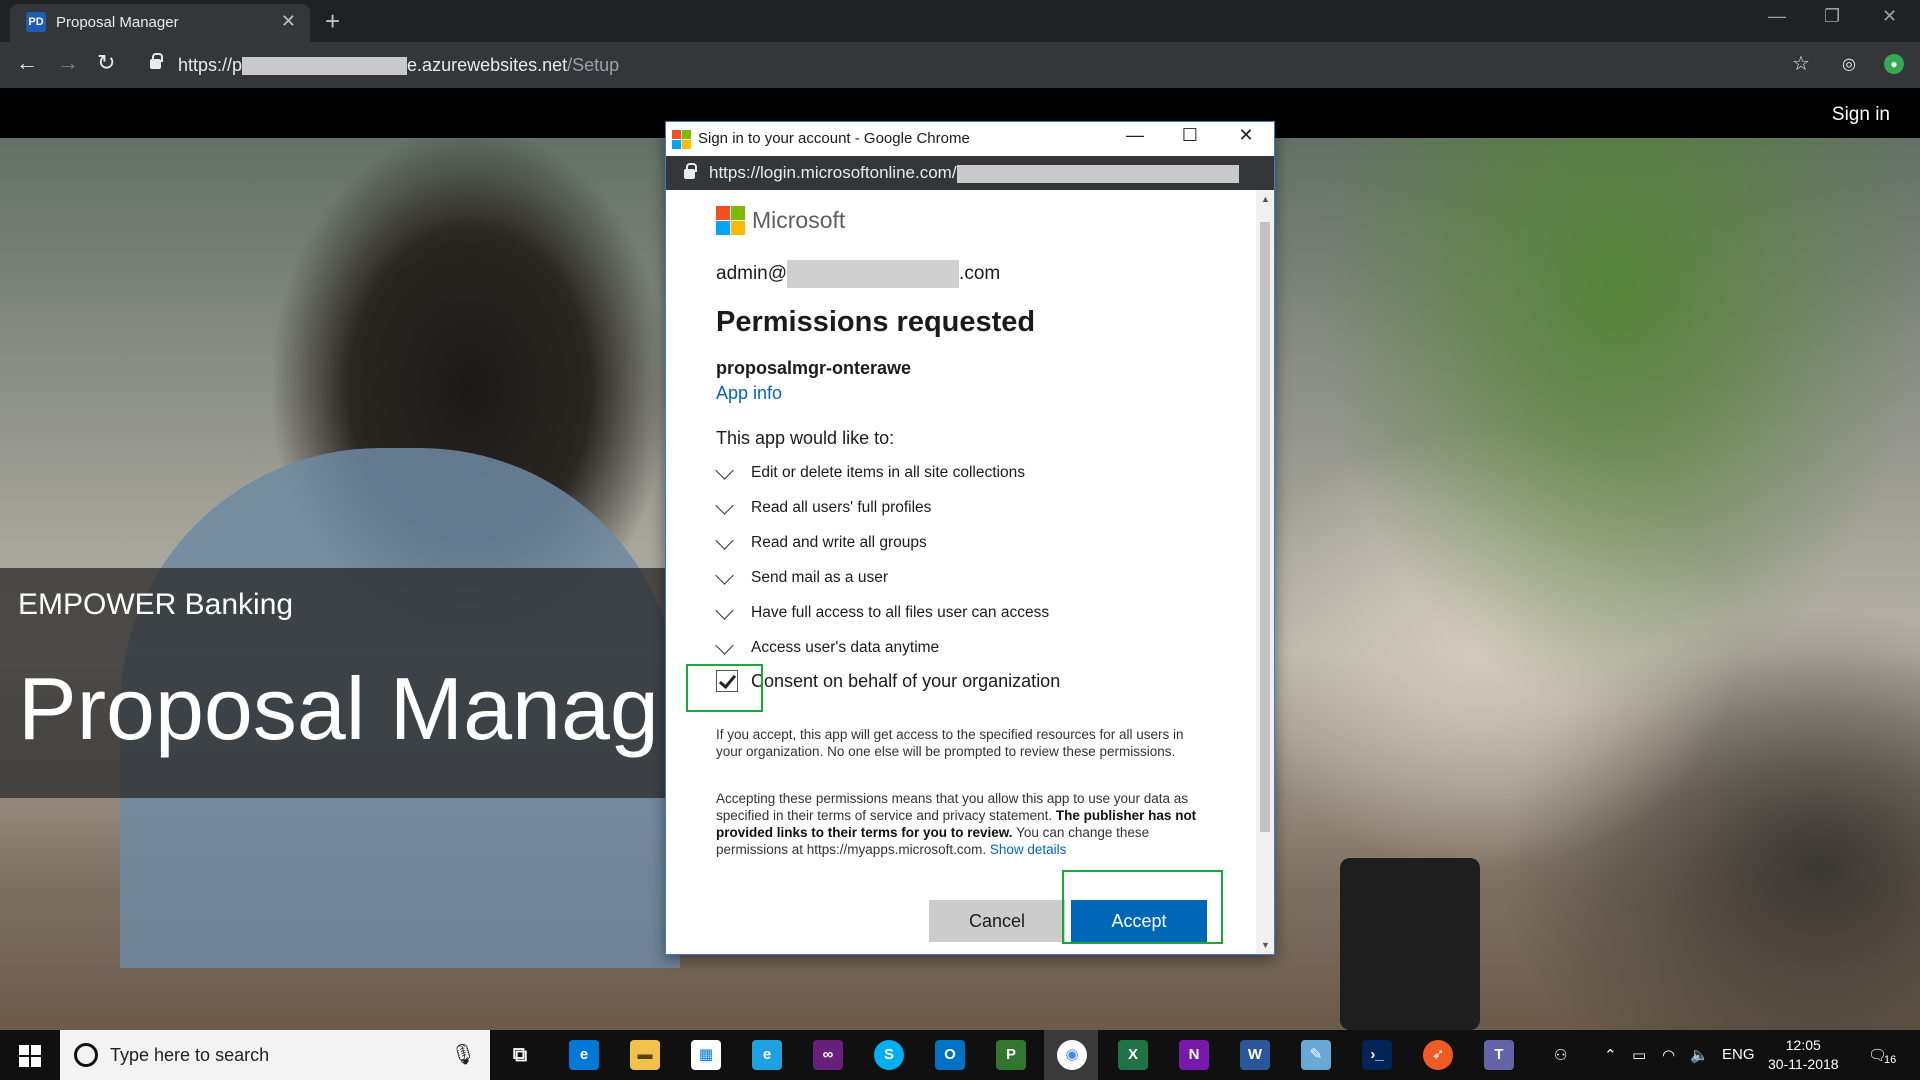 The height and width of the screenshot is (1080, 1920). What do you see at coordinates (828, 1055) in the screenshot?
I see `visual-studio-icon: ∞` at bounding box center [828, 1055].